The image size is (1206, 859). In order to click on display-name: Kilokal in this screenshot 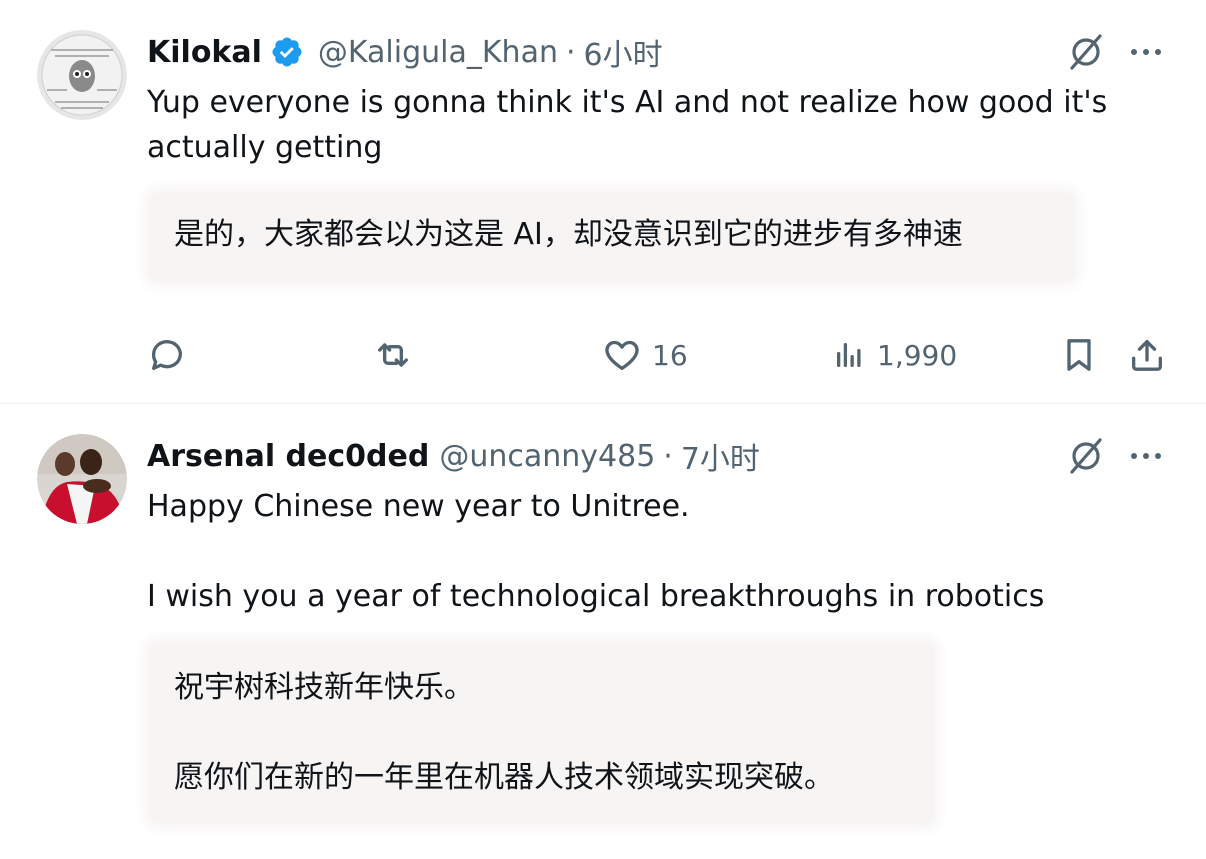, I will do `click(204, 52)`.